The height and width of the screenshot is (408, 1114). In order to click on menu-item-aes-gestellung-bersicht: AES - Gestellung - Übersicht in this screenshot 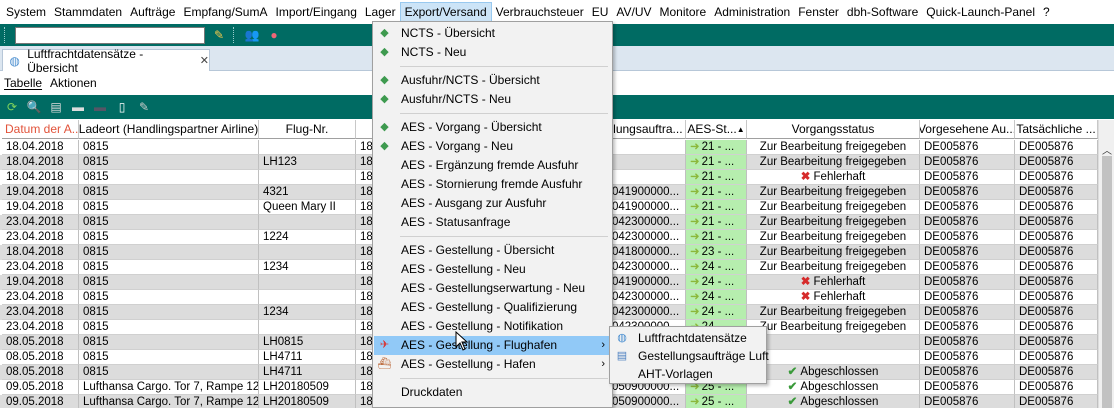, I will do `click(492, 250)`.